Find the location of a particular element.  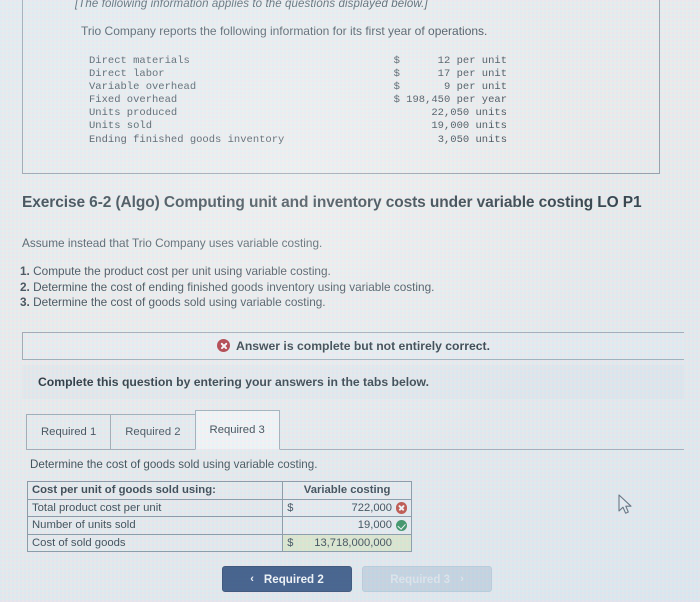

column-header-value: Variable costing is located at coordinates (347, 490).